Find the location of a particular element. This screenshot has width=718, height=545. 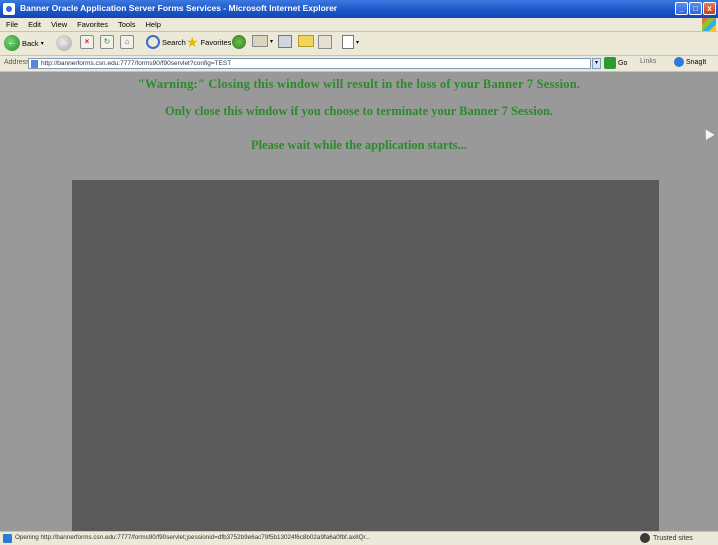

page-icon is located at coordinates (34, 64).